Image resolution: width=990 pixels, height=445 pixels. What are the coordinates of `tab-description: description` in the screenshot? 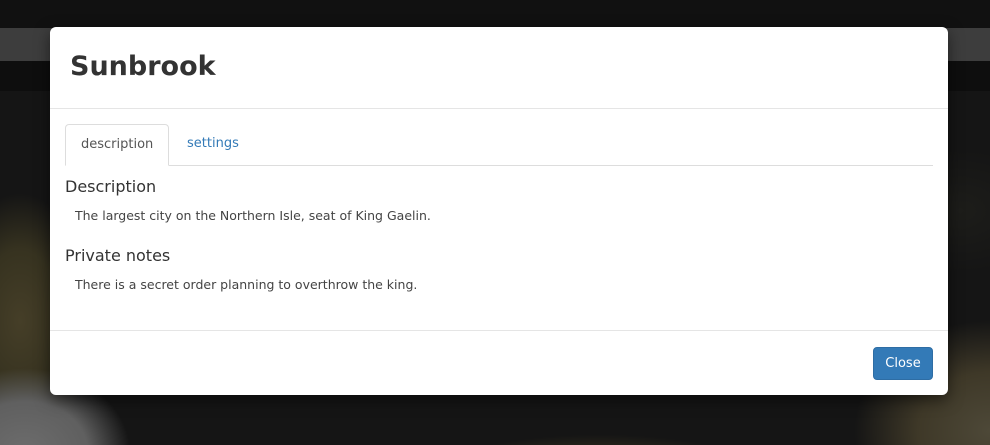 It's located at (117, 145).